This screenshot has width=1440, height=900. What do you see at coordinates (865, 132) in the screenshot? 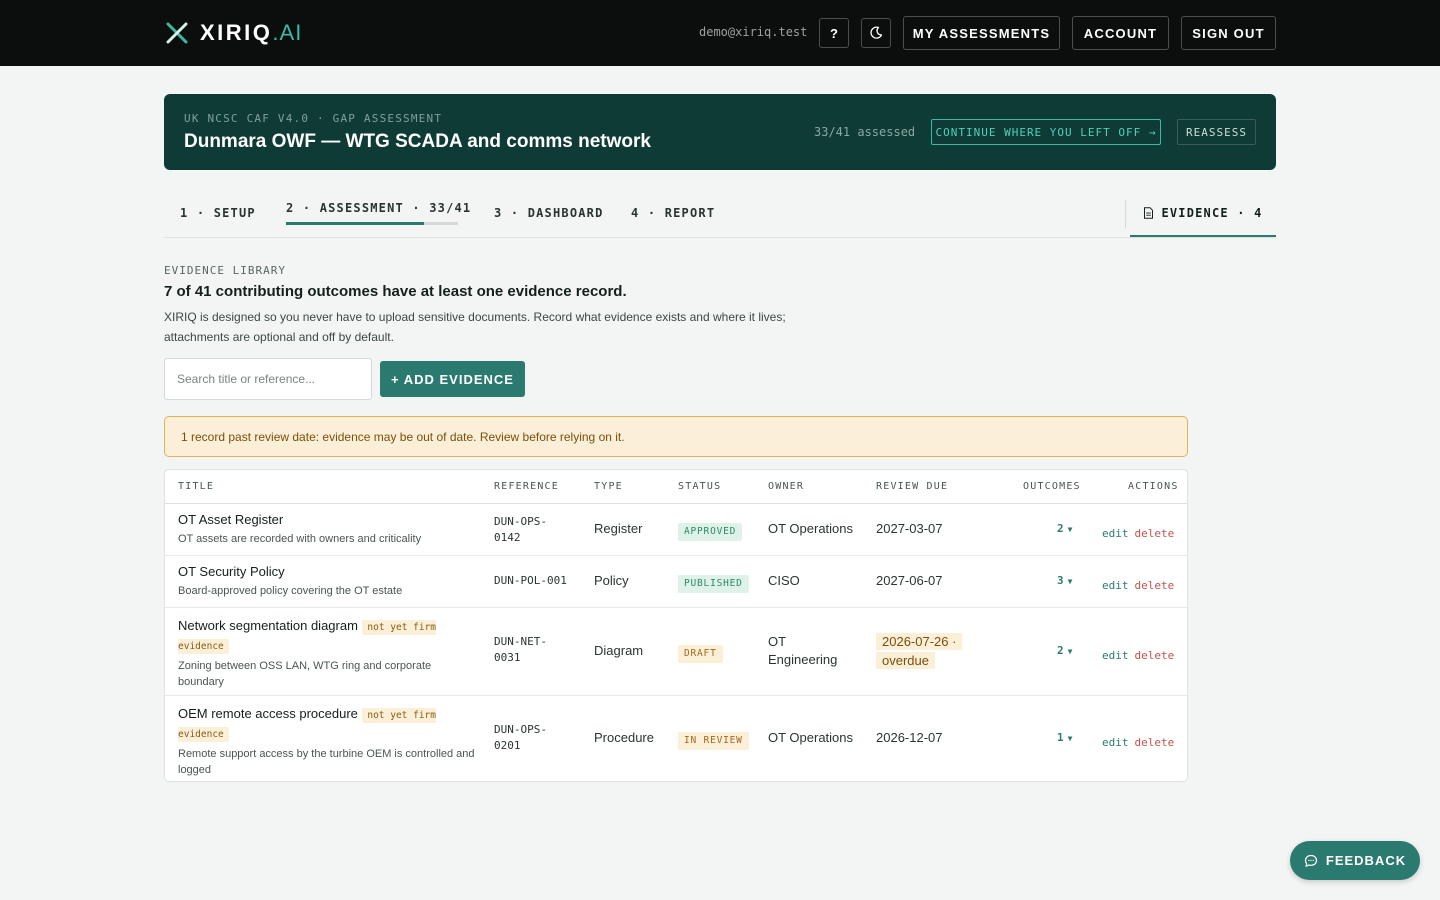
I see `assessed-count: 33/41 assessed` at bounding box center [865, 132].